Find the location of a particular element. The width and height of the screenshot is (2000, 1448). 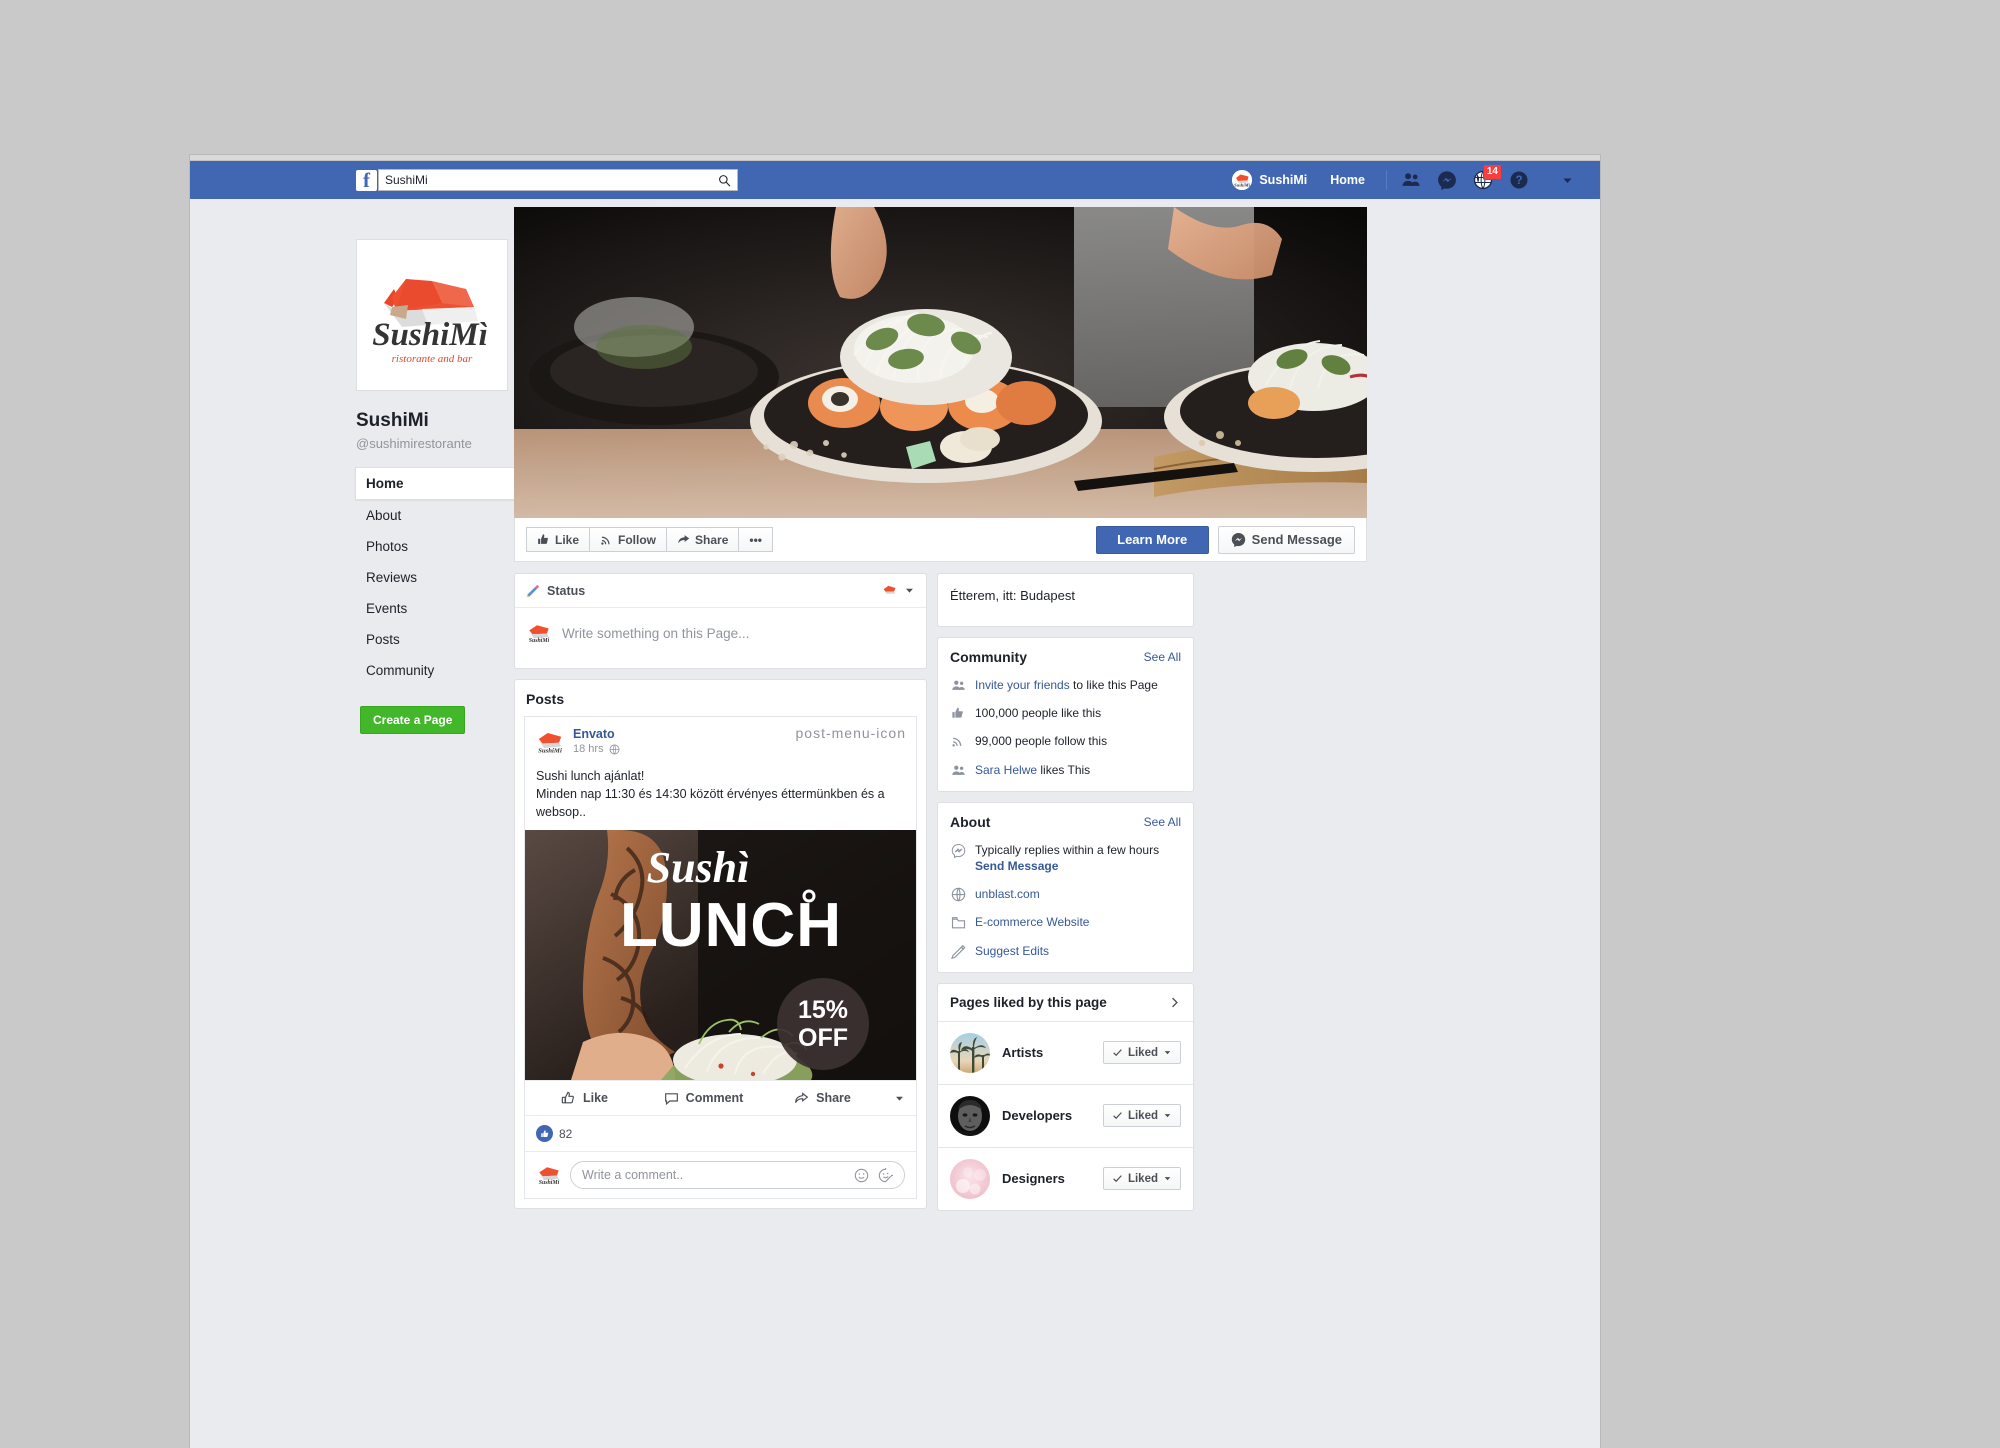

cover-cta-group: Learn More Send Message is located at coordinates (1225, 539).